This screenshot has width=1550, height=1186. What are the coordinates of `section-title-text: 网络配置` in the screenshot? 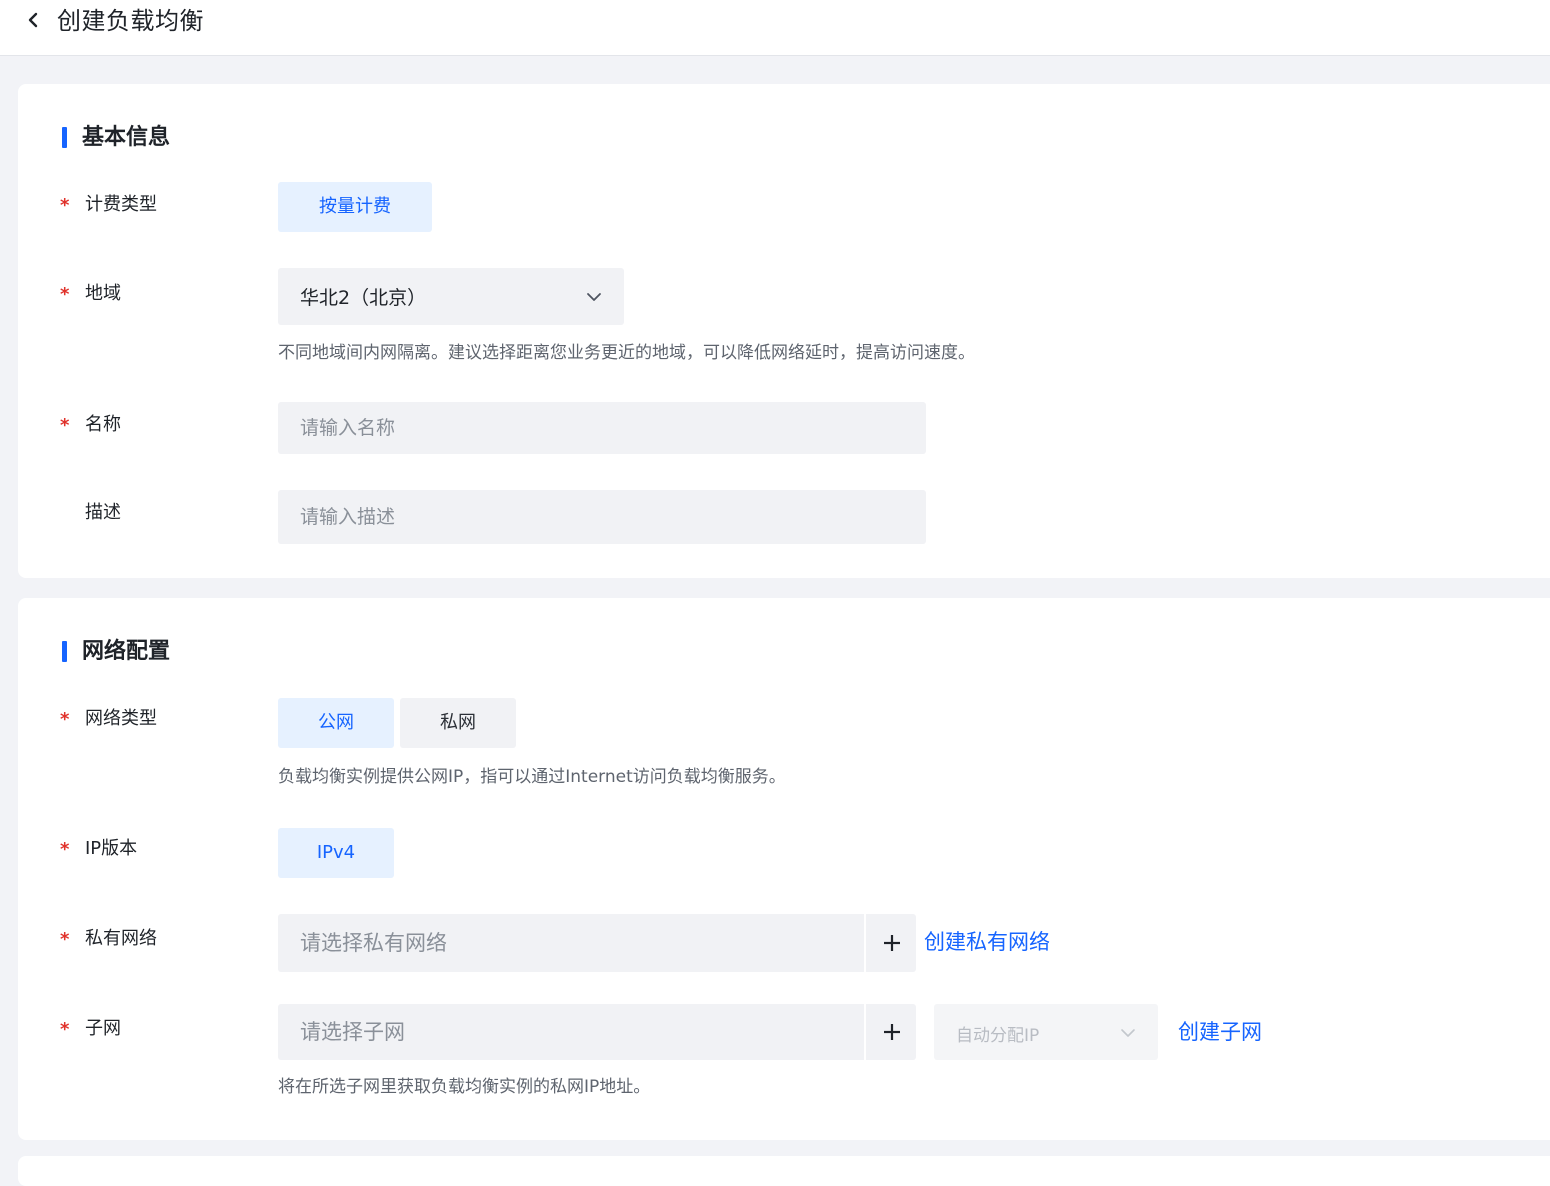 It's located at (126, 651).